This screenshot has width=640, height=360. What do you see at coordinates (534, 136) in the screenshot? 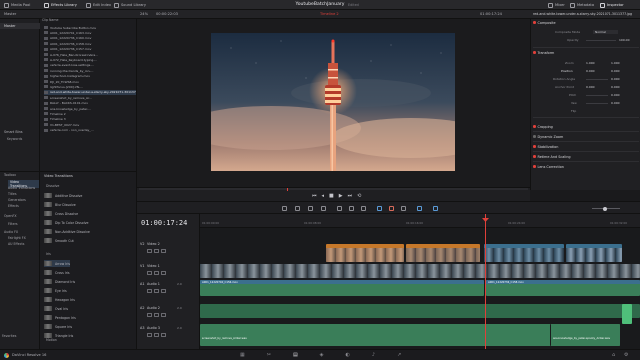
I see `disabled-dot-icon` at bounding box center [534, 136].